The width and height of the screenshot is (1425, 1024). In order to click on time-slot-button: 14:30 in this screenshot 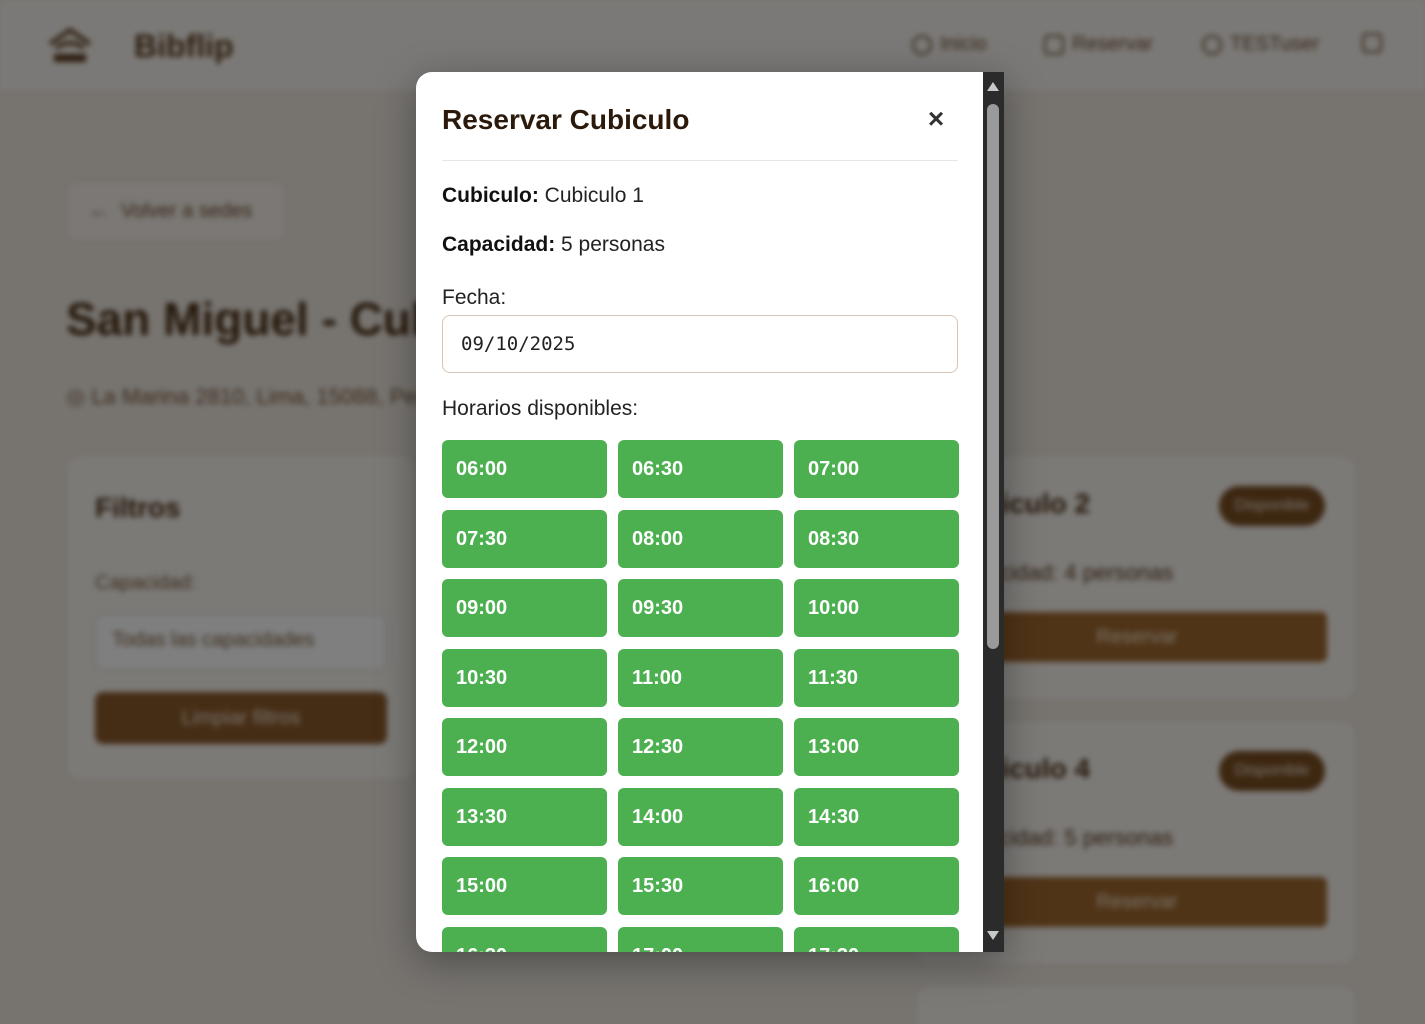, I will do `click(876, 816)`.